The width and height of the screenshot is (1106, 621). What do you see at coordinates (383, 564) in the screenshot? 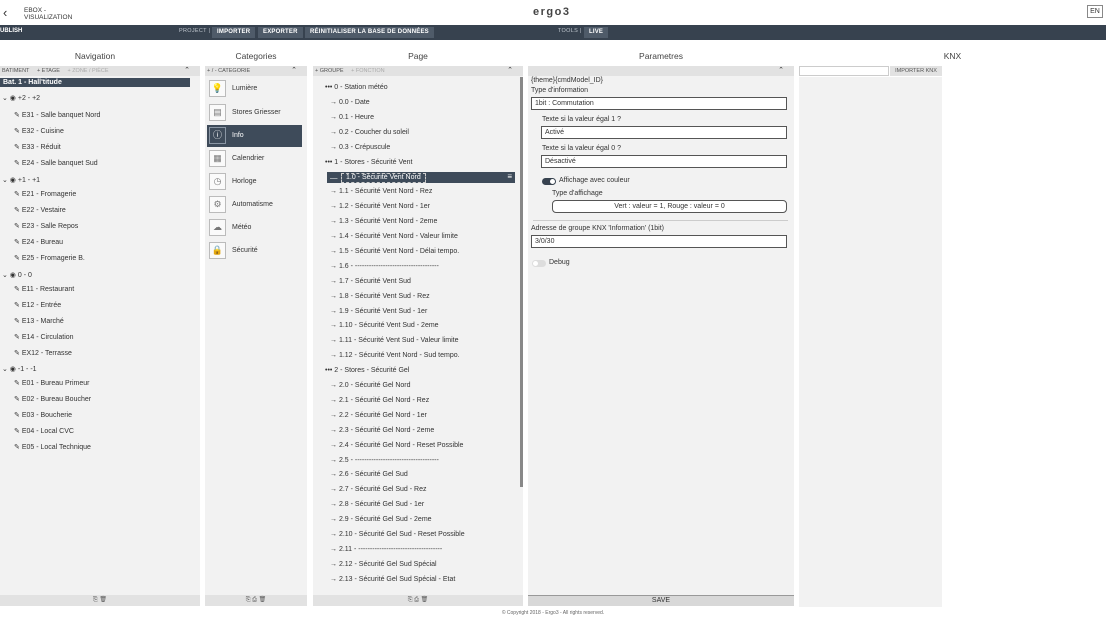
I see `page-function: → 2.12 - Sécurité Gel Sud Spécial` at bounding box center [383, 564].